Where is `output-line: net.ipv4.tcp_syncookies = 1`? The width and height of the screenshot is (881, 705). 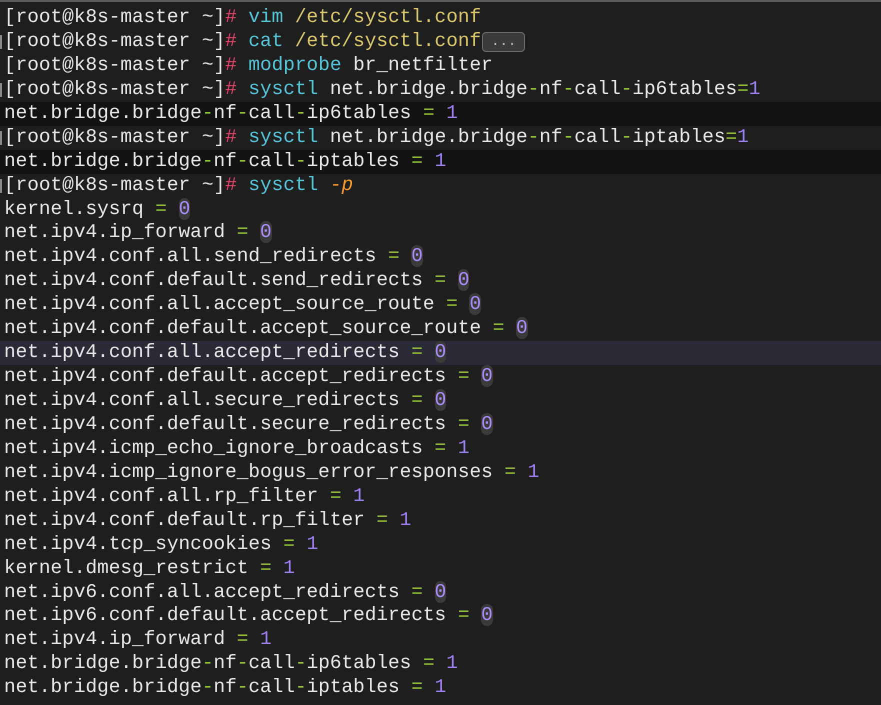 output-line: net.ipv4.tcp_syncookies = 1 is located at coordinates (161, 544).